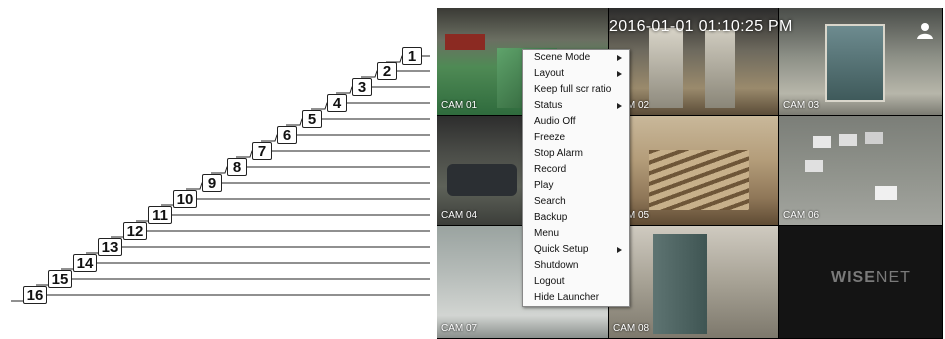 This screenshot has width=945, height=339. Describe the element at coordinates (459, 215) in the screenshot. I see `camera-label: CAM 04` at that location.